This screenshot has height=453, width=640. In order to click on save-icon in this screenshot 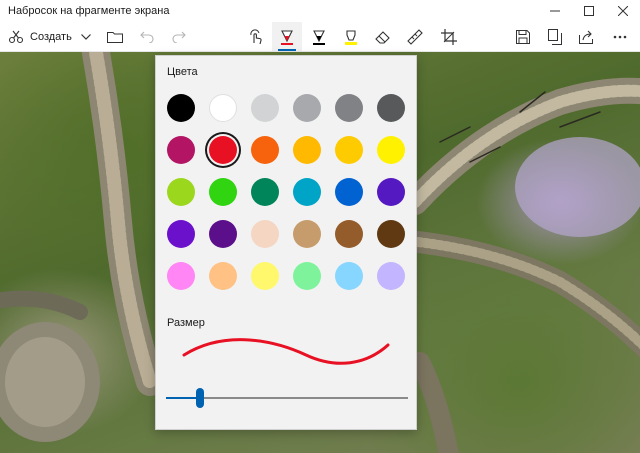, I will do `click(523, 36)`.